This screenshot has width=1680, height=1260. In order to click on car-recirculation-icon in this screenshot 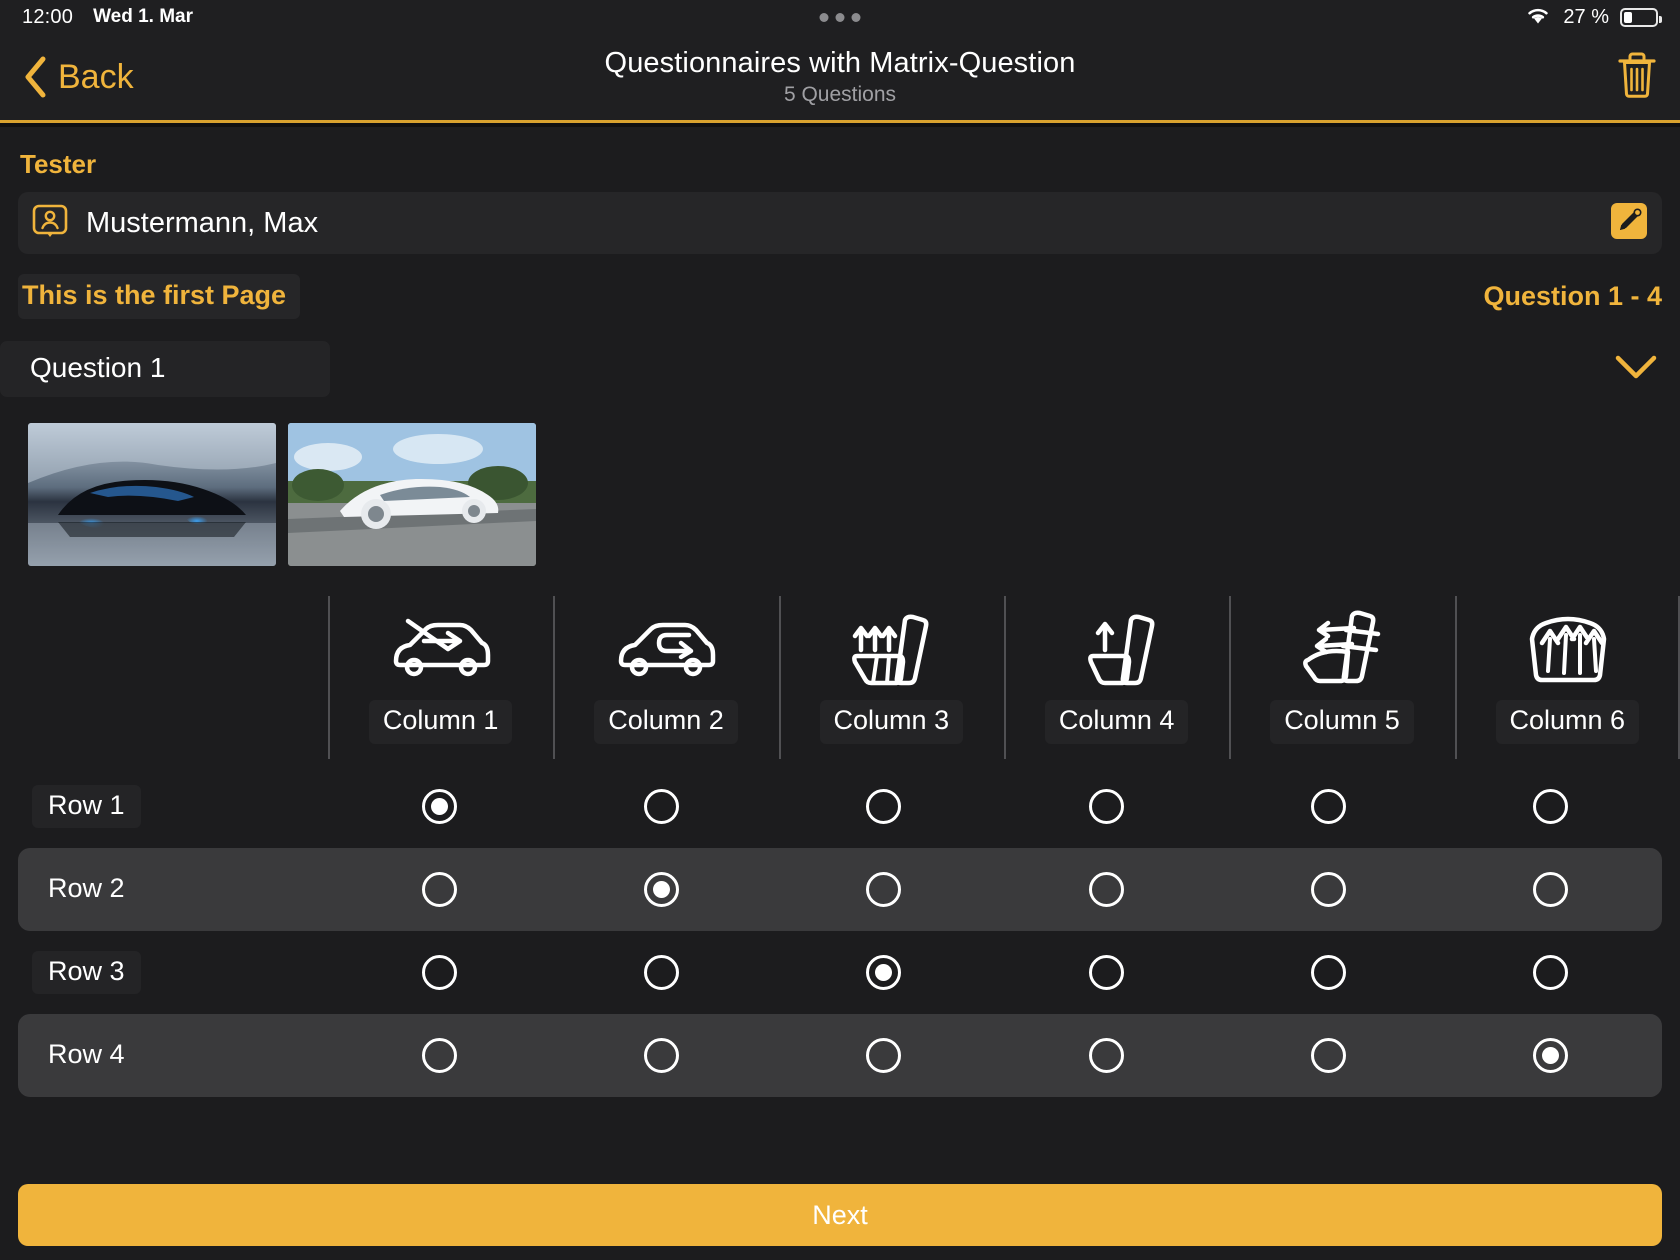, I will do `click(666, 645)`.